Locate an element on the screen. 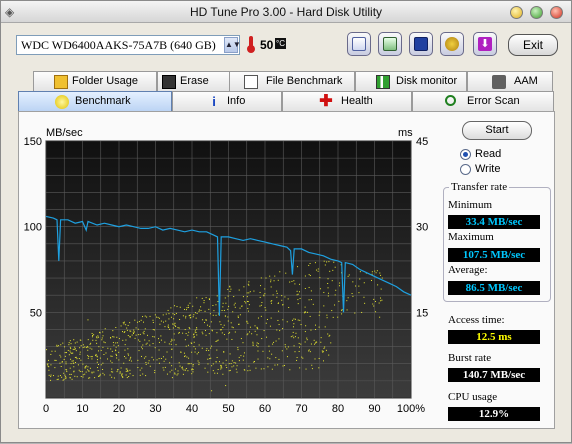 This screenshot has height=444, width=572. read-radio: Read is located at coordinates (500, 155).